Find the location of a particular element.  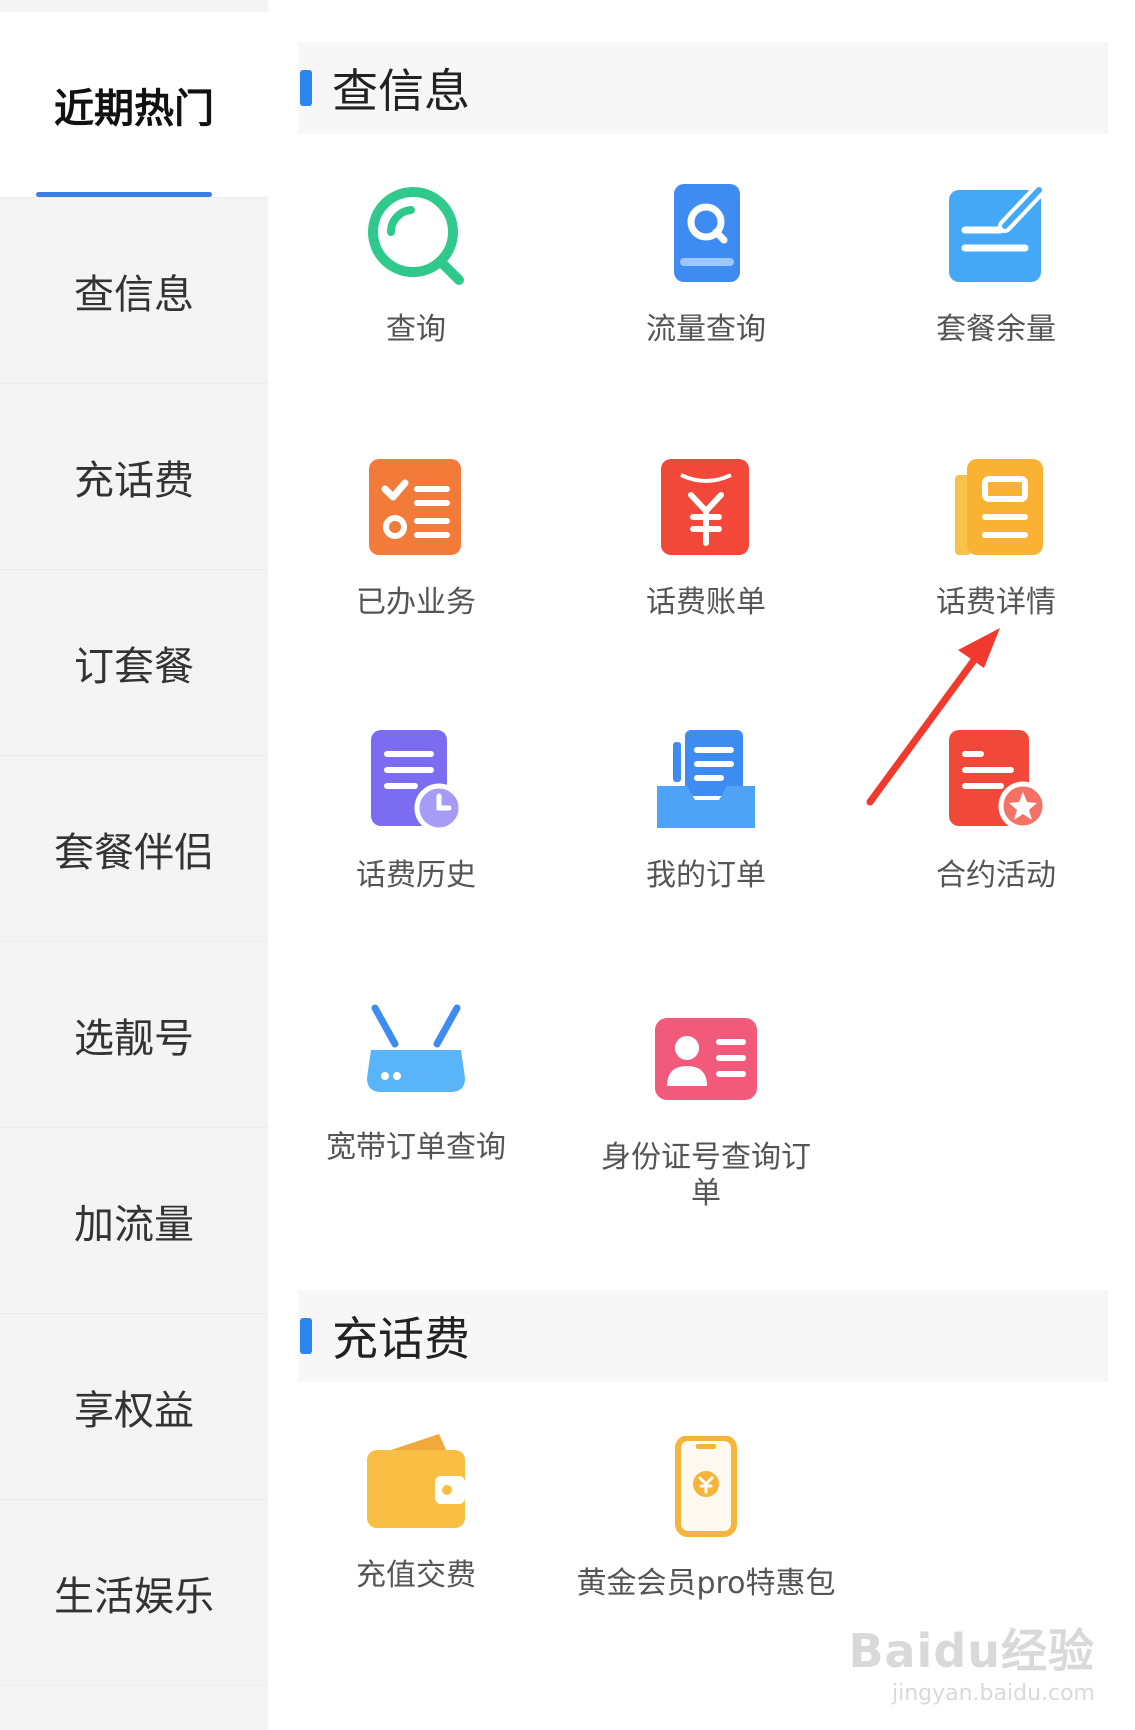

tile-contract-activity: 合约活动 is located at coordinates (993, 811).